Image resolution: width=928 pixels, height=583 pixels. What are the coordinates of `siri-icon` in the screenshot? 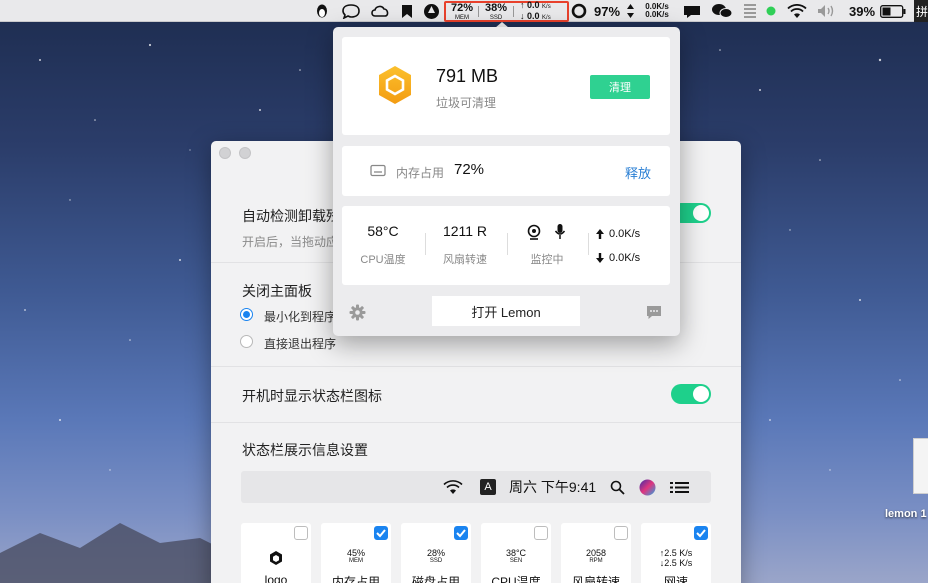 It's located at (647, 487).